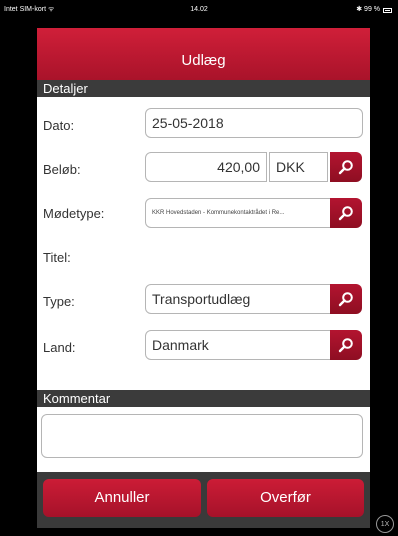 Image resolution: width=398 pixels, height=536 pixels. What do you see at coordinates (254, 123) in the screenshot?
I see `date-field: 25-05-2018` at bounding box center [254, 123].